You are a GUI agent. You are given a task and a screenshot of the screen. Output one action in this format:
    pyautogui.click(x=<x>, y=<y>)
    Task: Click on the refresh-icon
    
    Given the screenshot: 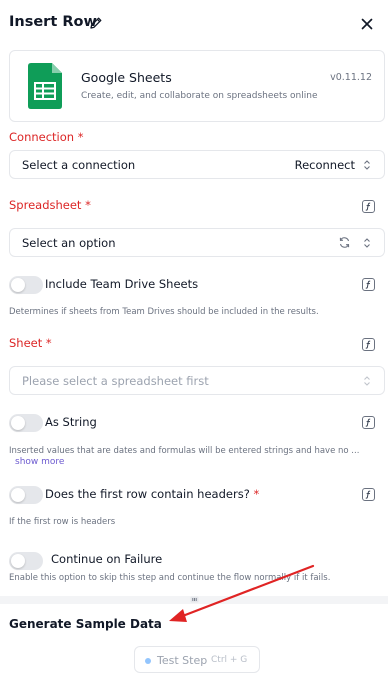 What is the action you would take?
    pyautogui.click(x=344, y=242)
    